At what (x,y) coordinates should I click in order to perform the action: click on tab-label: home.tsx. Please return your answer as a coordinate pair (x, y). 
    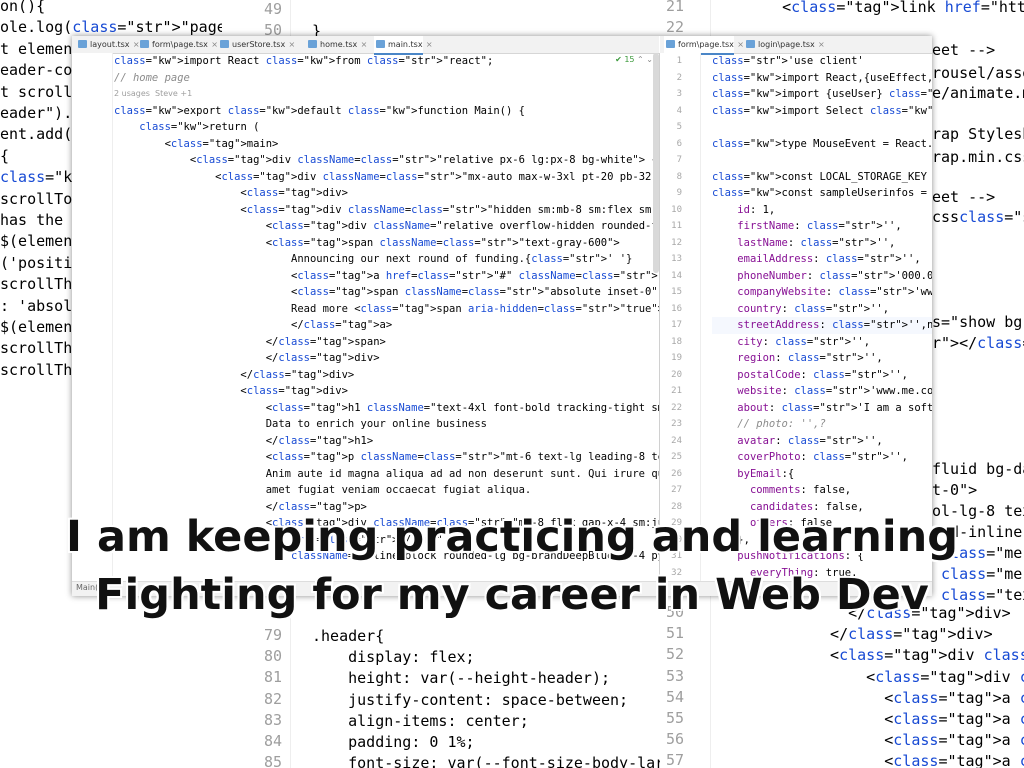
    Looking at the image, I should click on (339, 44).